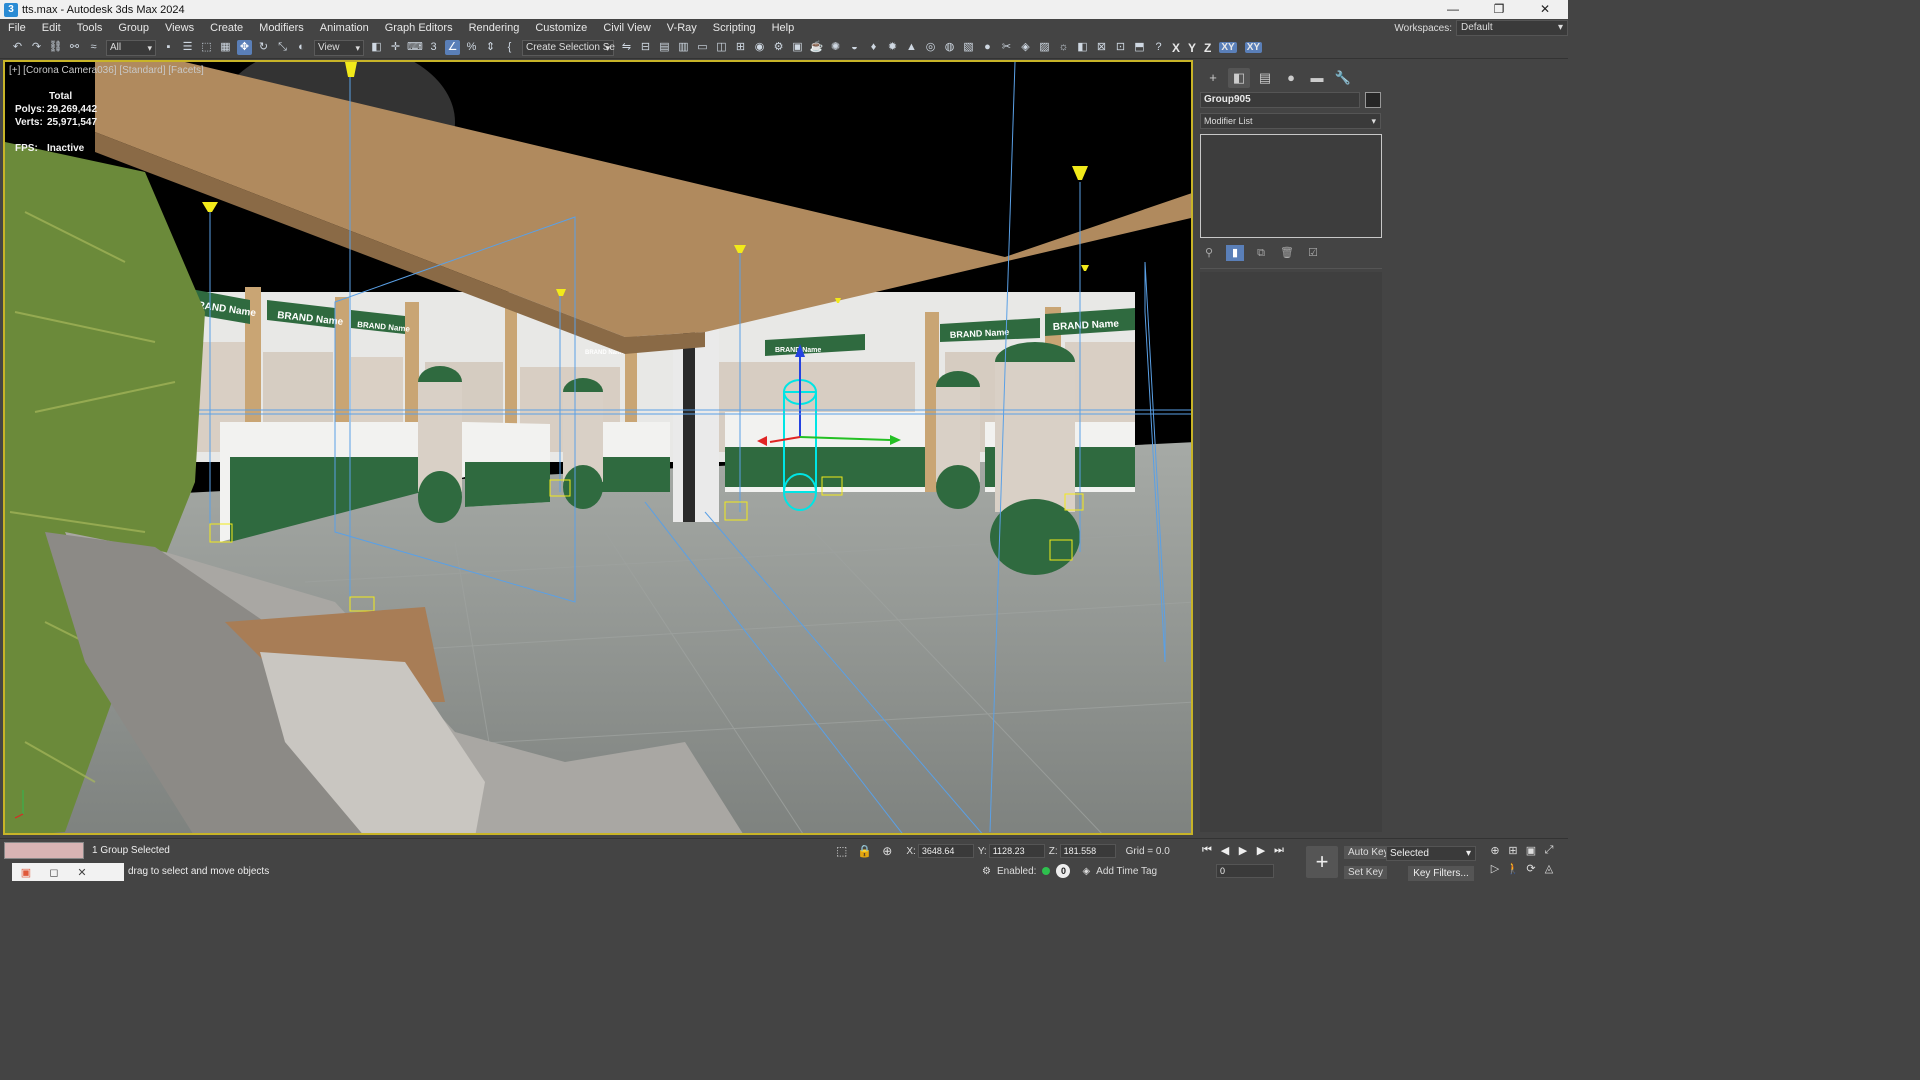 This screenshot has height=1080, width=1920. What do you see at coordinates (168, 47) in the screenshot?
I see `select-object-icon: ▪` at bounding box center [168, 47].